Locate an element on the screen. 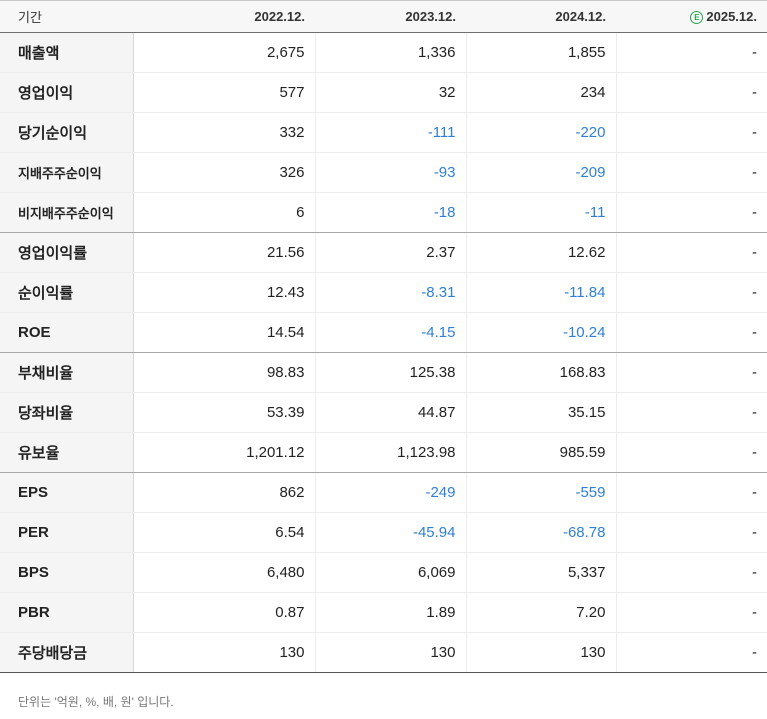  unit-footnote: 단위는 '억원, %, 배, 원' 입니다. is located at coordinates (96, 702).